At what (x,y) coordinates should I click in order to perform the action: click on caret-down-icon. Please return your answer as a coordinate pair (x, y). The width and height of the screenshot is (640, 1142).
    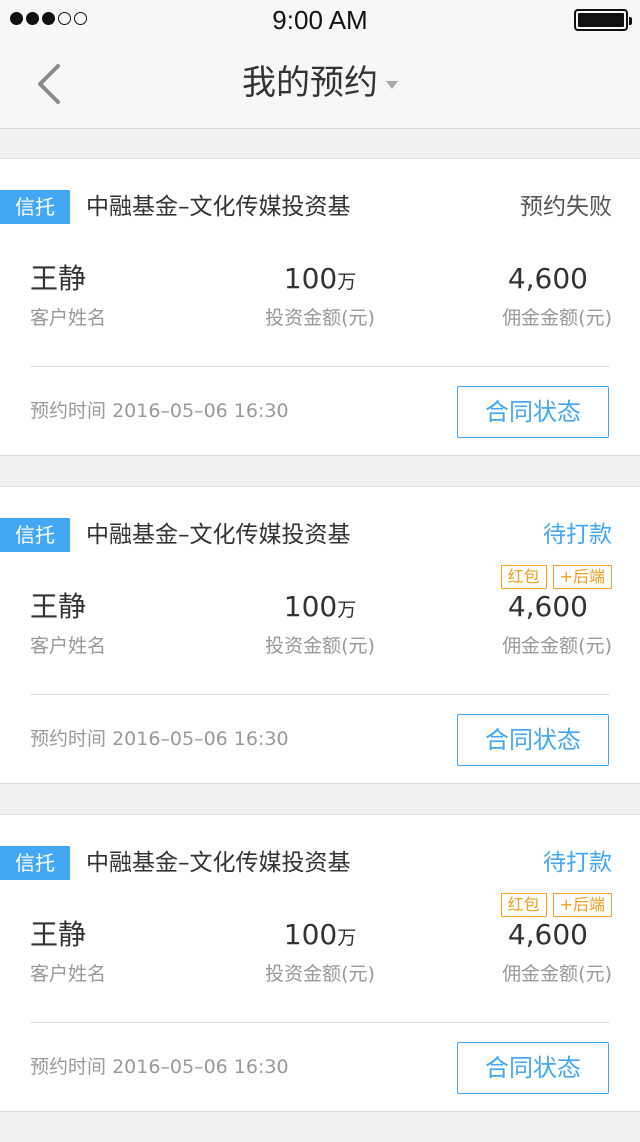
    Looking at the image, I should click on (392, 84).